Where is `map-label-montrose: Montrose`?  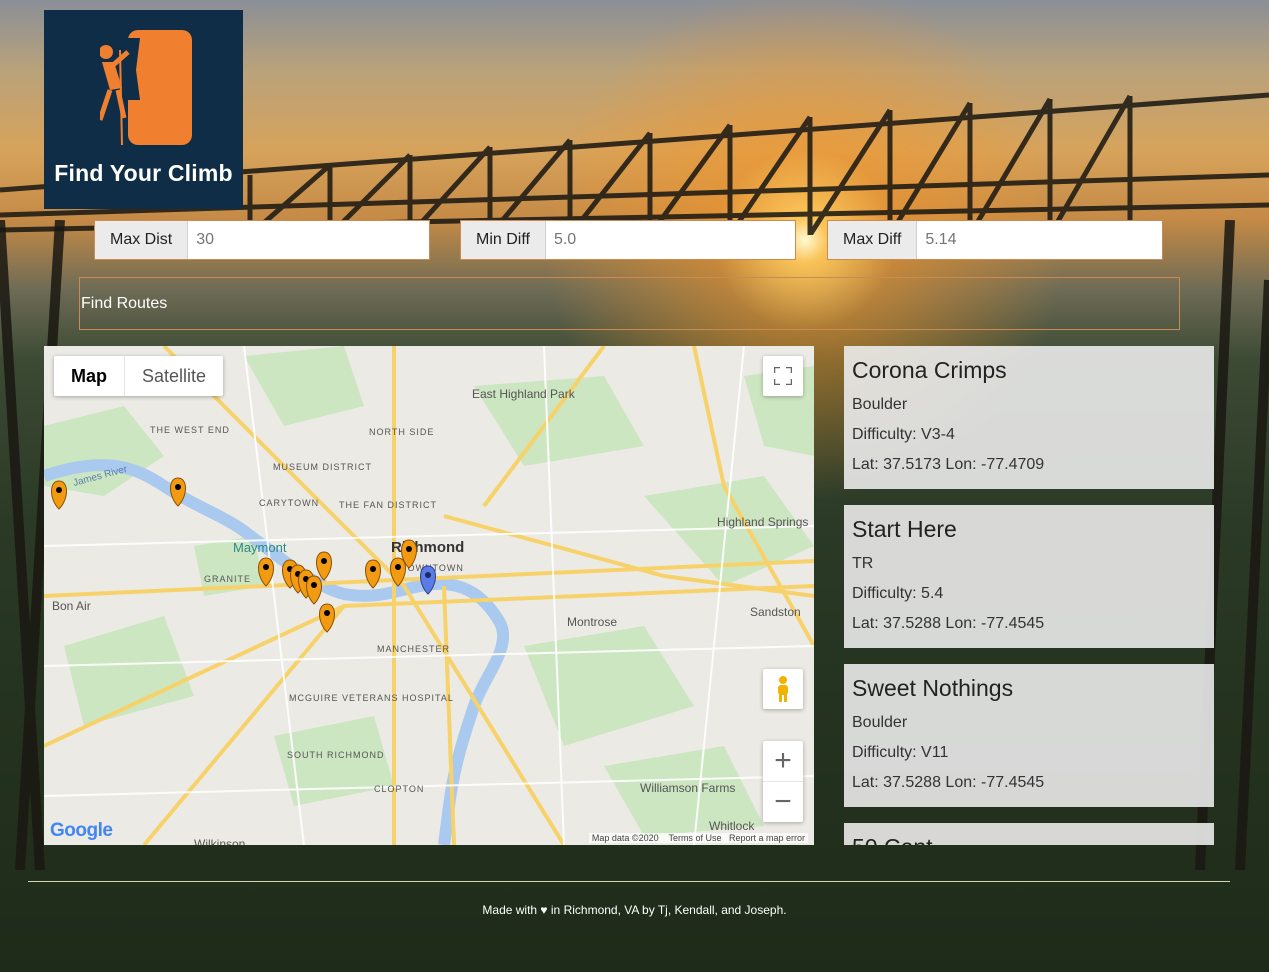
map-label-montrose: Montrose is located at coordinates (592, 622).